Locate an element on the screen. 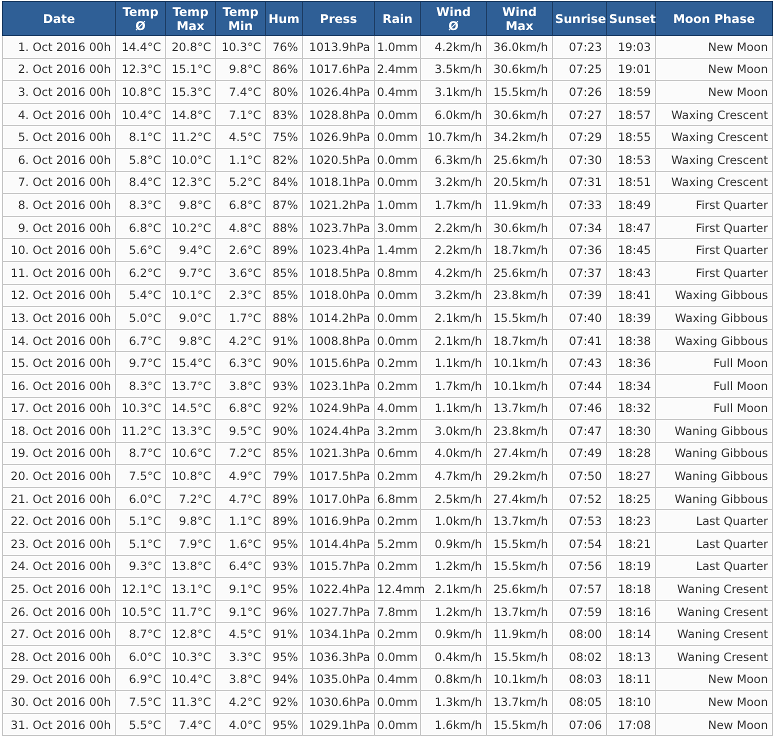  table-cell: 13.3°C is located at coordinates (191, 431).